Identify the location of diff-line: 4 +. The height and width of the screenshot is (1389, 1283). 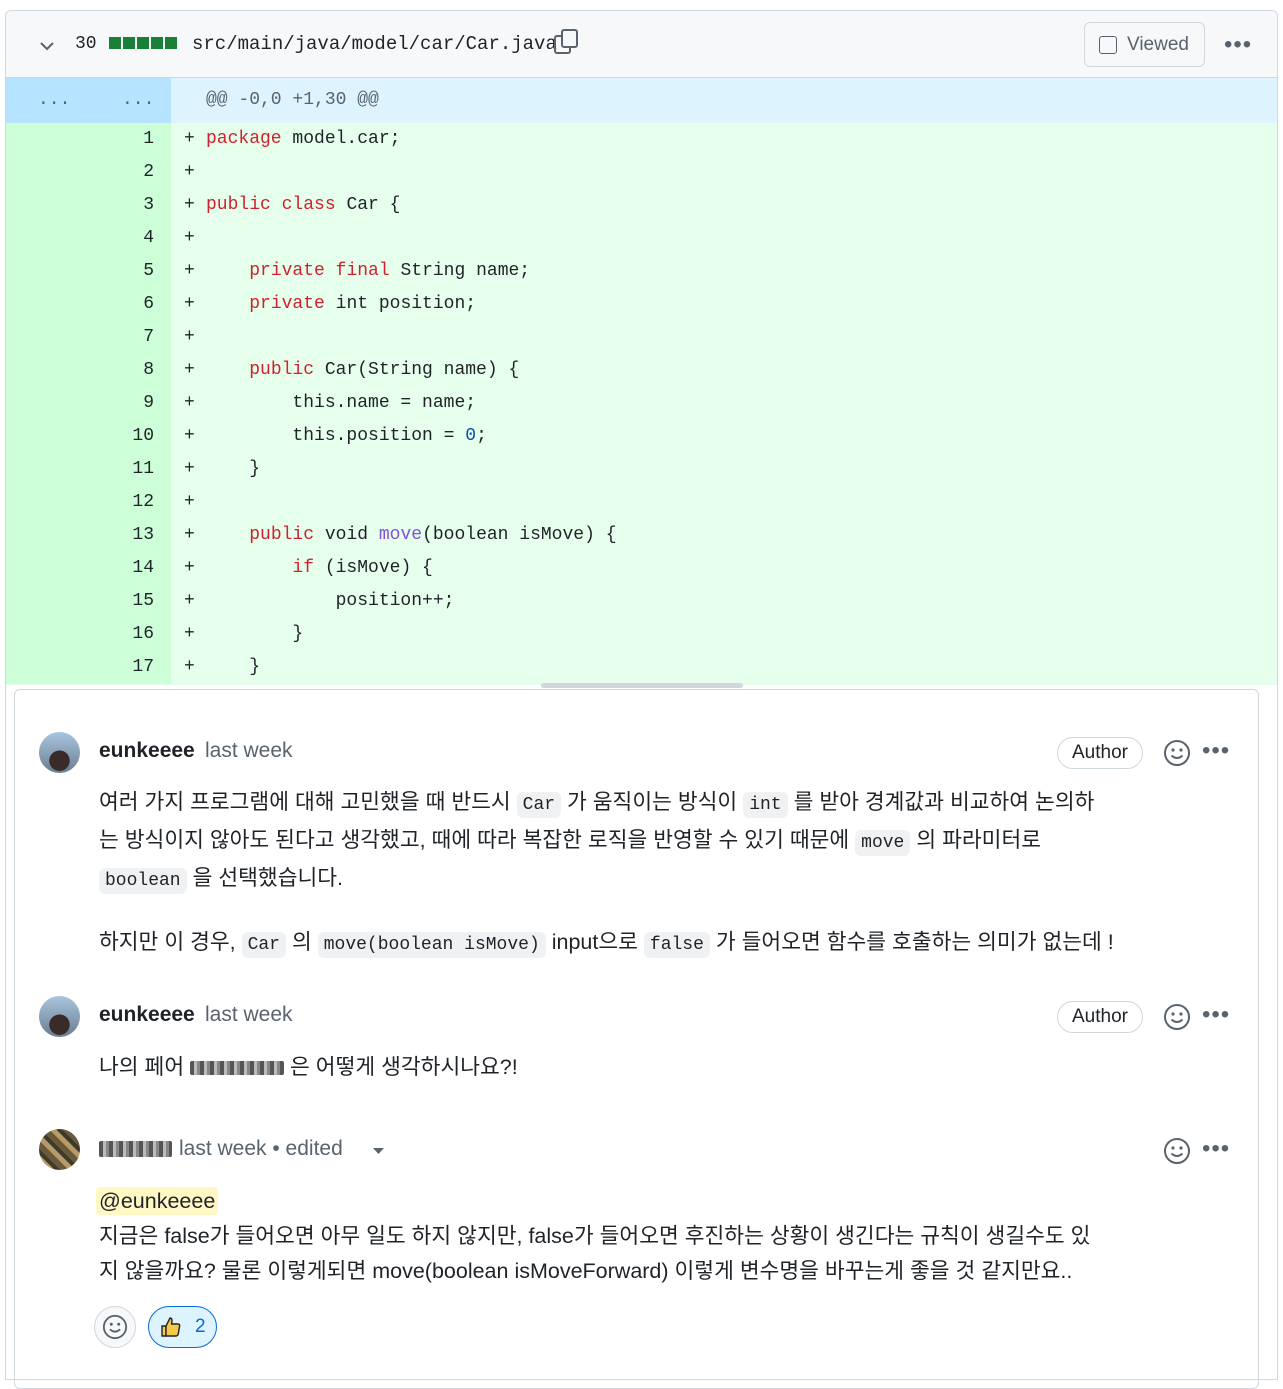
(641, 238).